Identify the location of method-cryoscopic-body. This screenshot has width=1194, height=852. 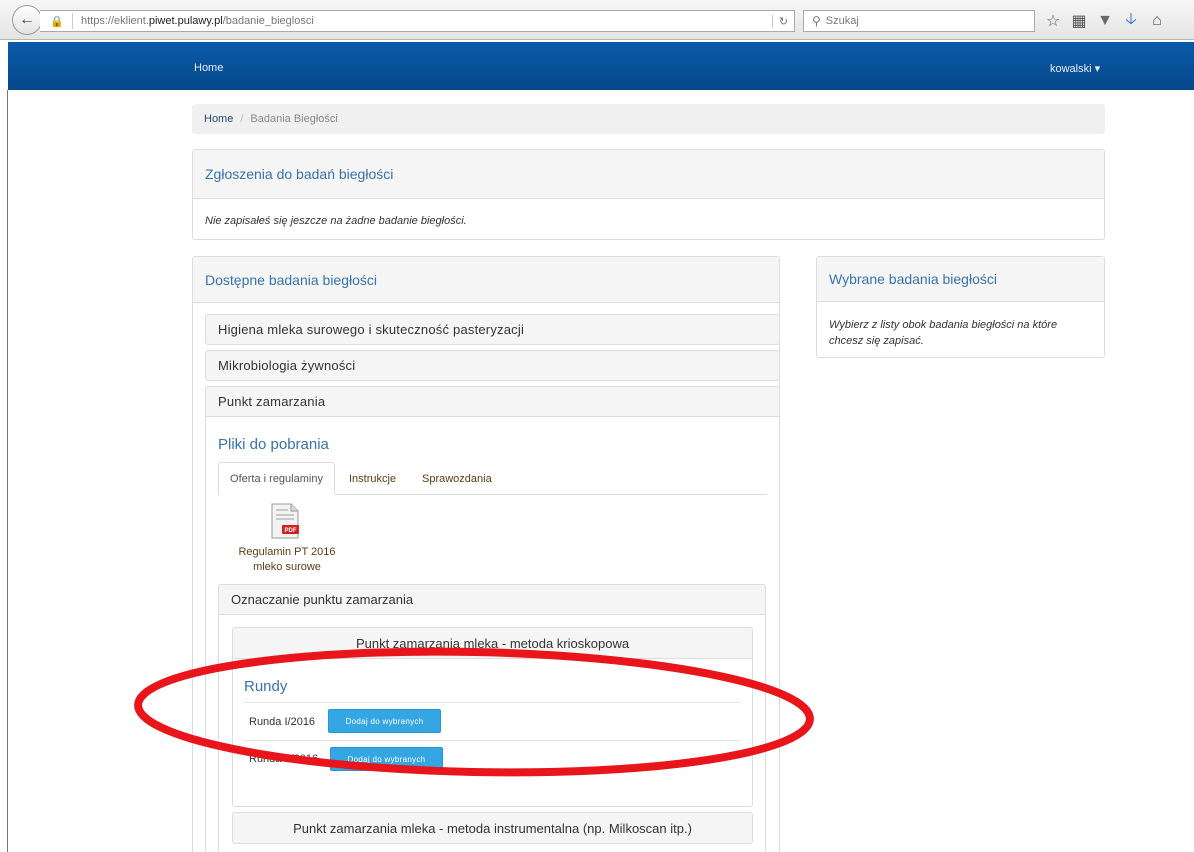
(492, 733).